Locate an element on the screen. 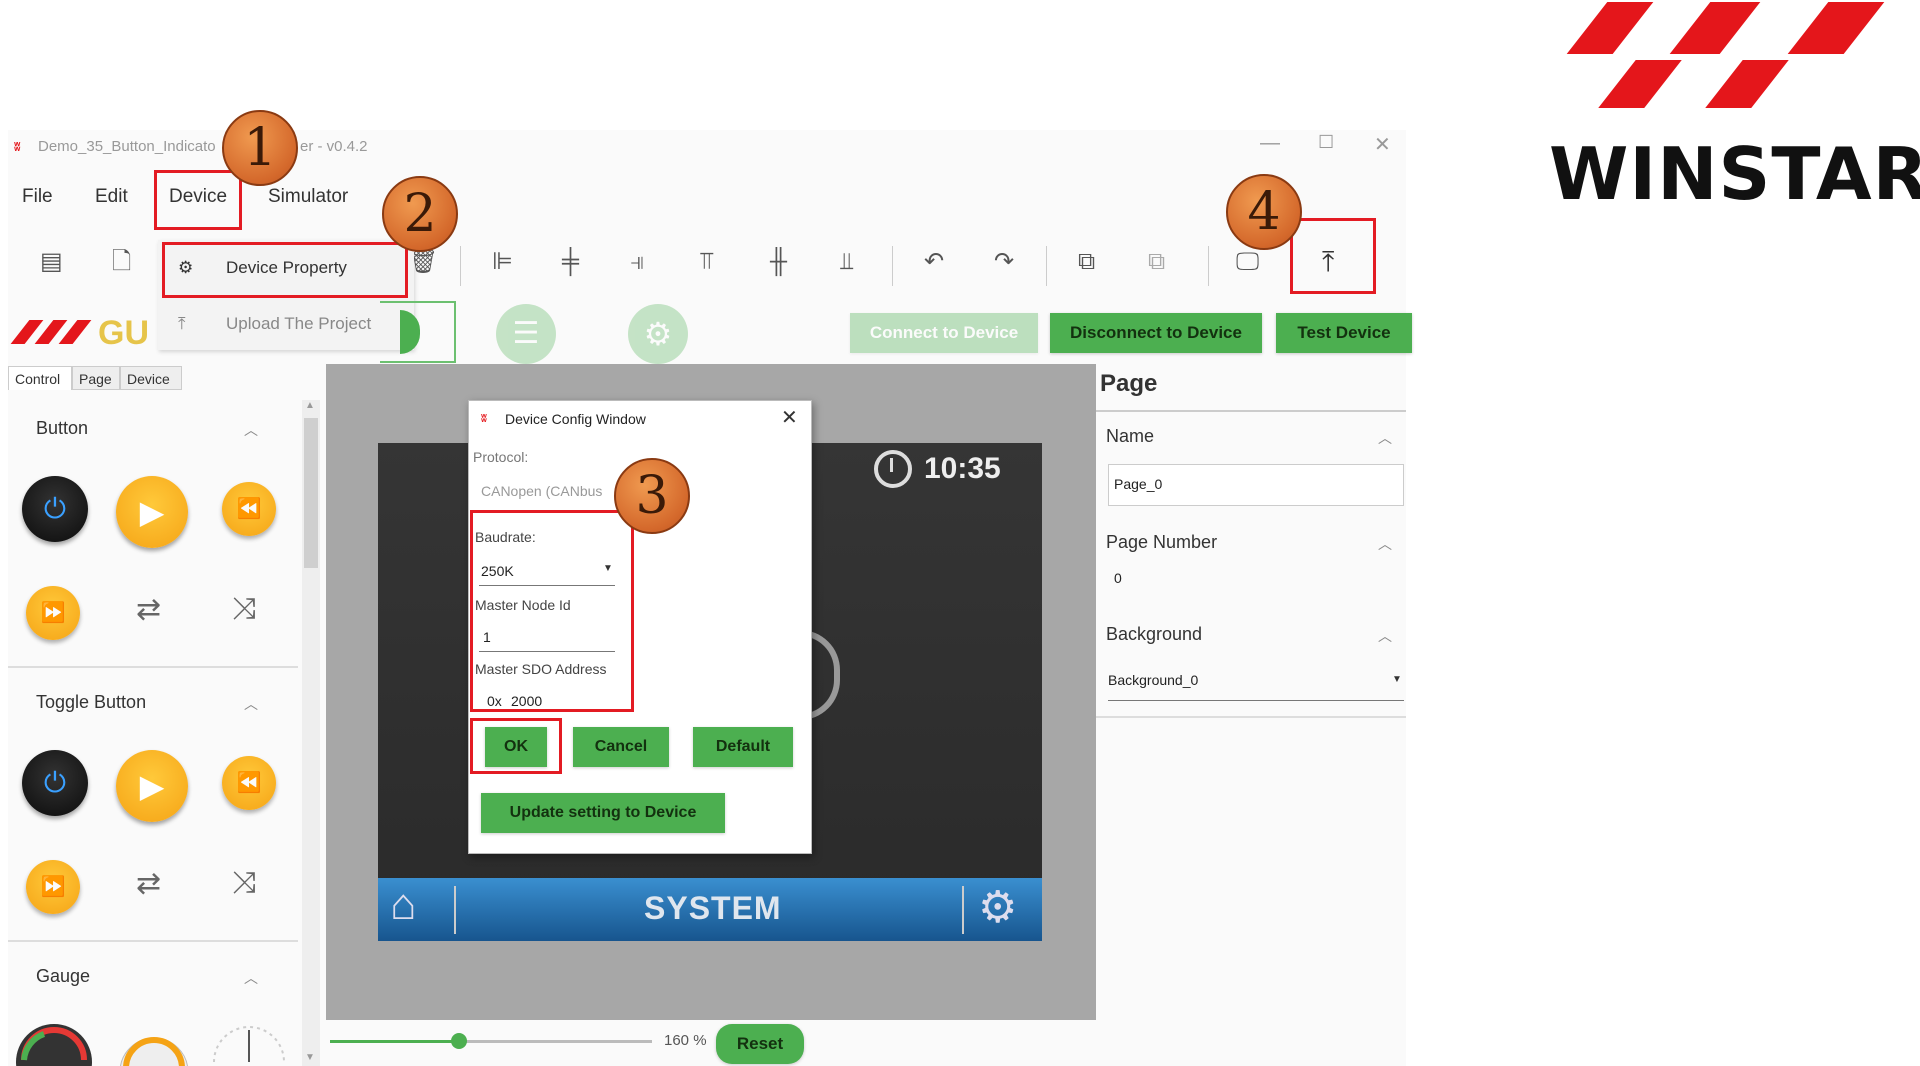 The width and height of the screenshot is (1920, 1066). callout-badge-2: 2 is located at coordinates (420, 214).